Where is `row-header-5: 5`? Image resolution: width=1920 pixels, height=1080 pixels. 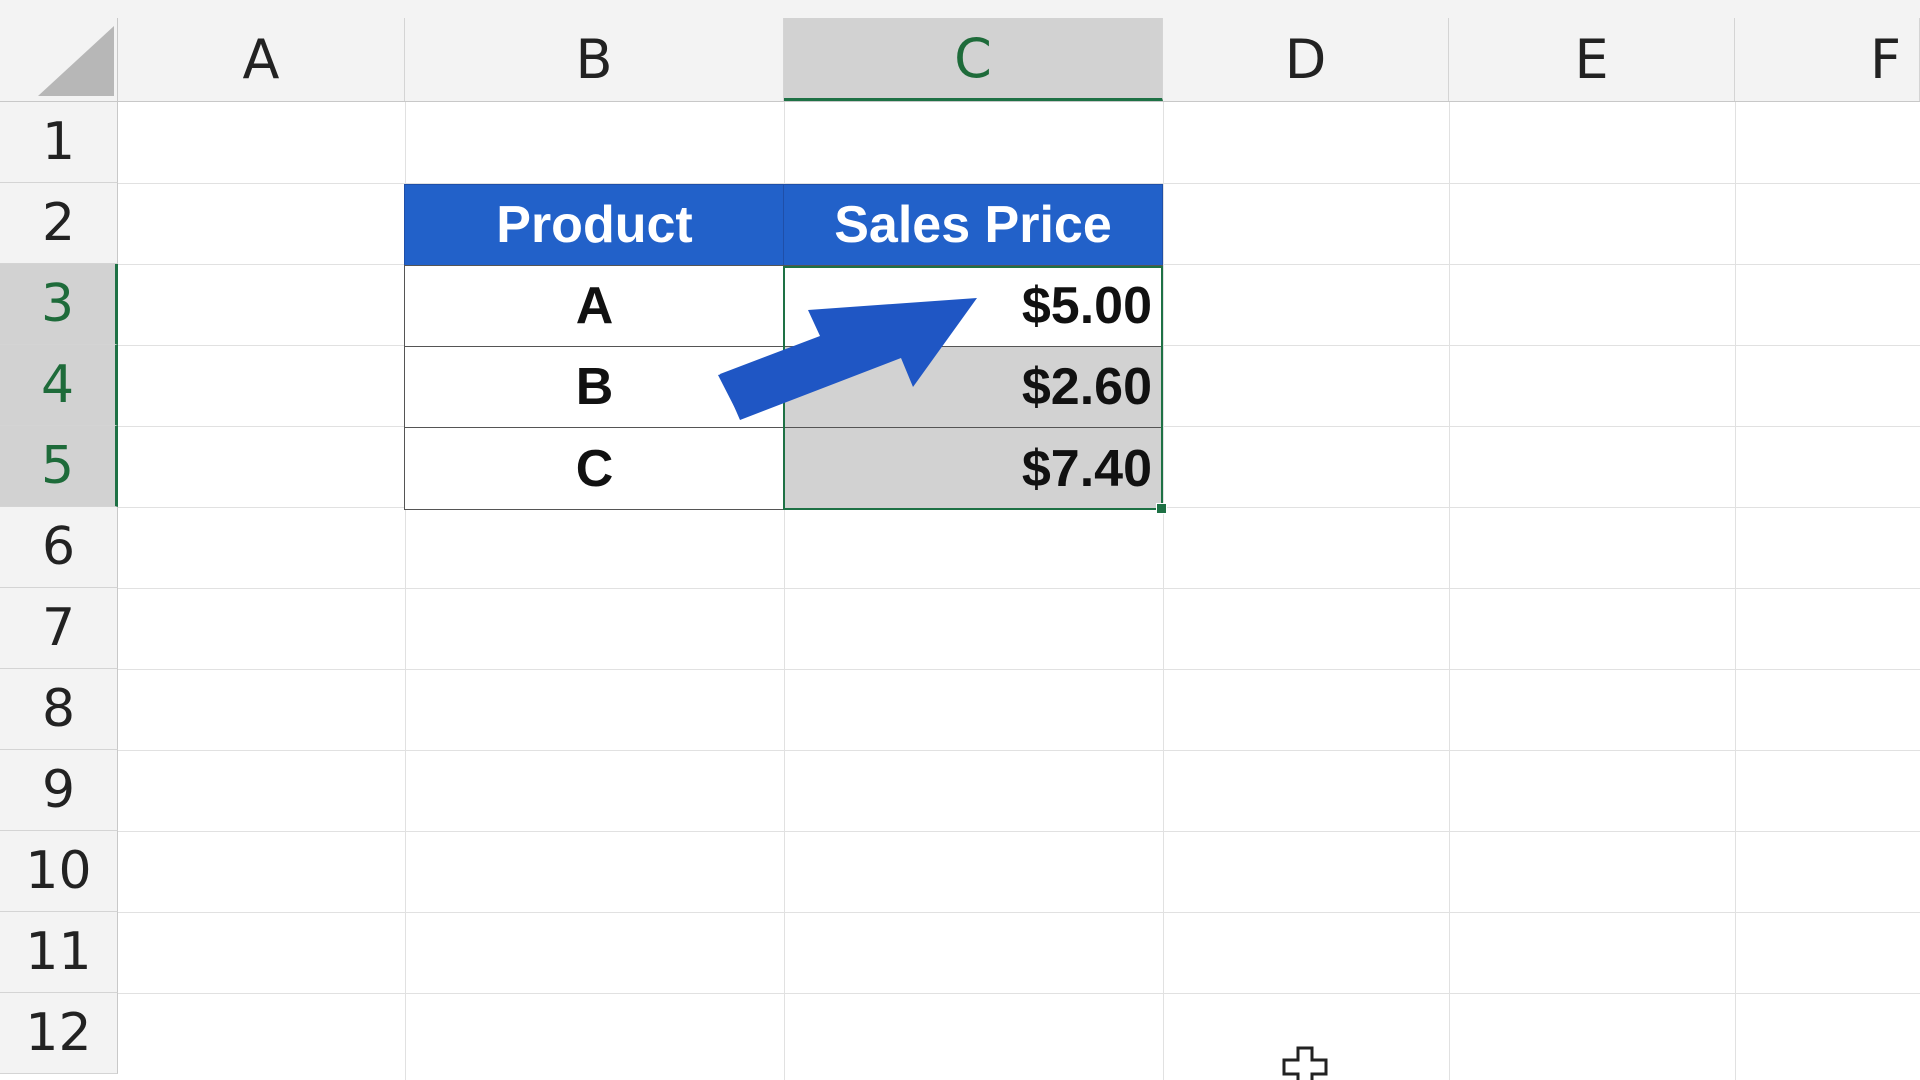
row-header-5: 5 is located at coordinates (59, 466).